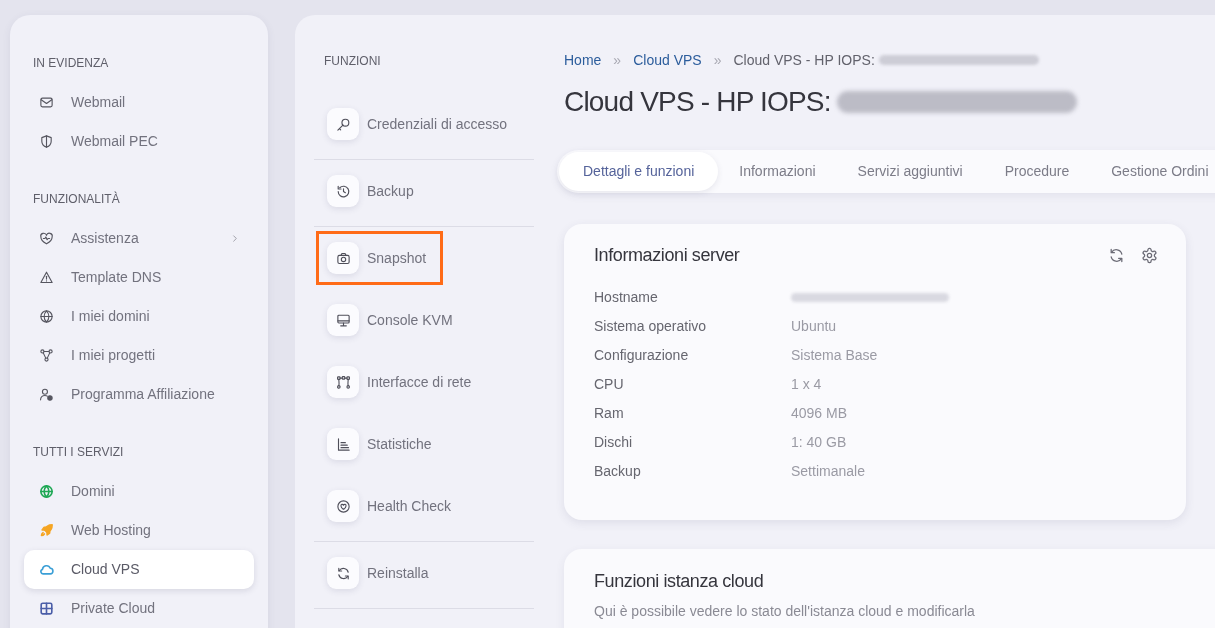  I want to click on shield-icon, so click(46, 141).